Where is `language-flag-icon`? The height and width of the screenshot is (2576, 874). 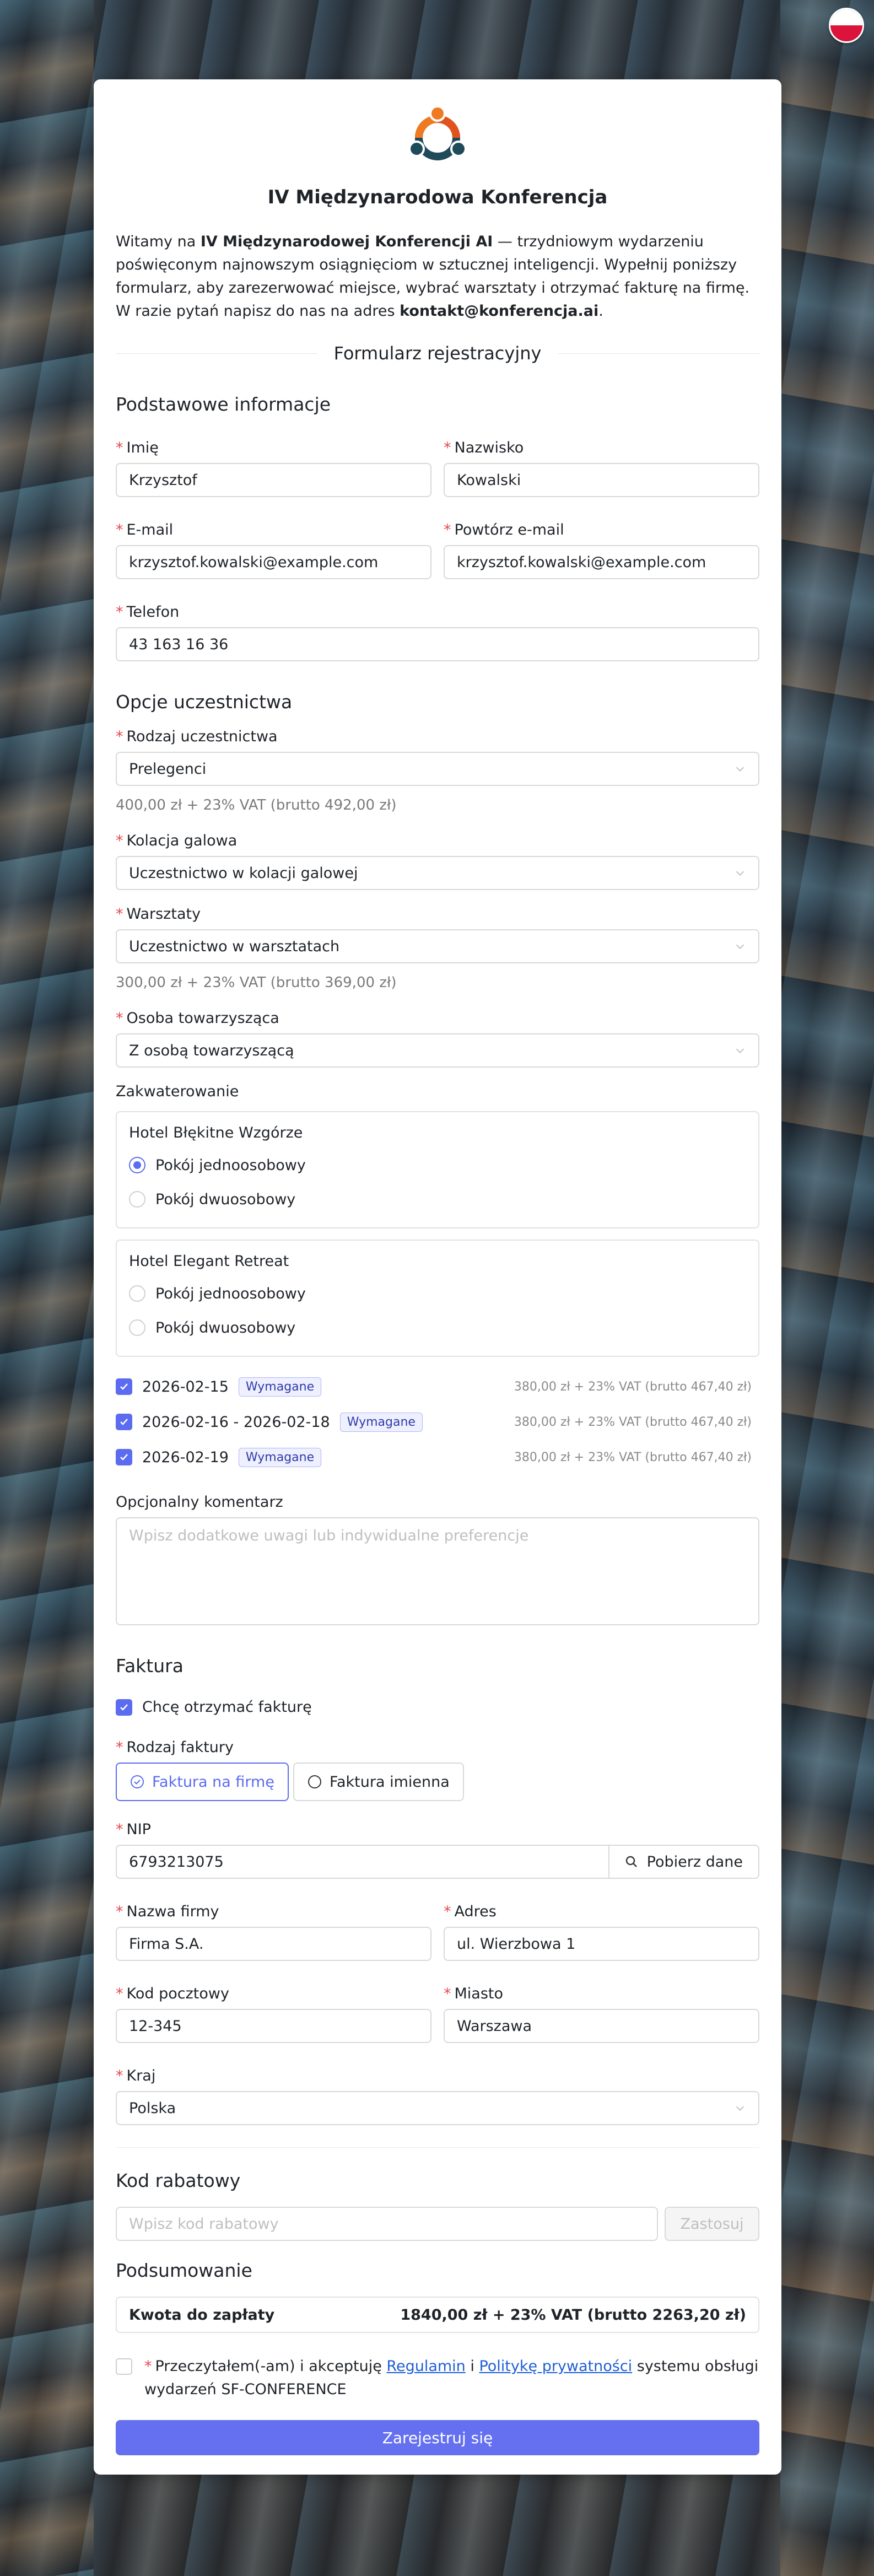 language-flag-icon is located at coordinates (846, 25).